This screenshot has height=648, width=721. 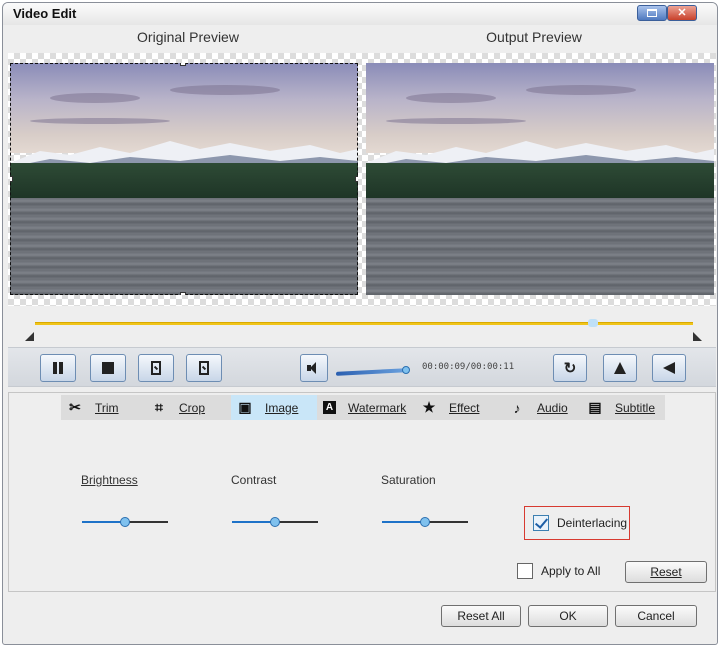 What do you see at coordinates (188, 37) in the screenshot?
I see `original-preview-label: Original Preview` at bounding box center [188, 37].